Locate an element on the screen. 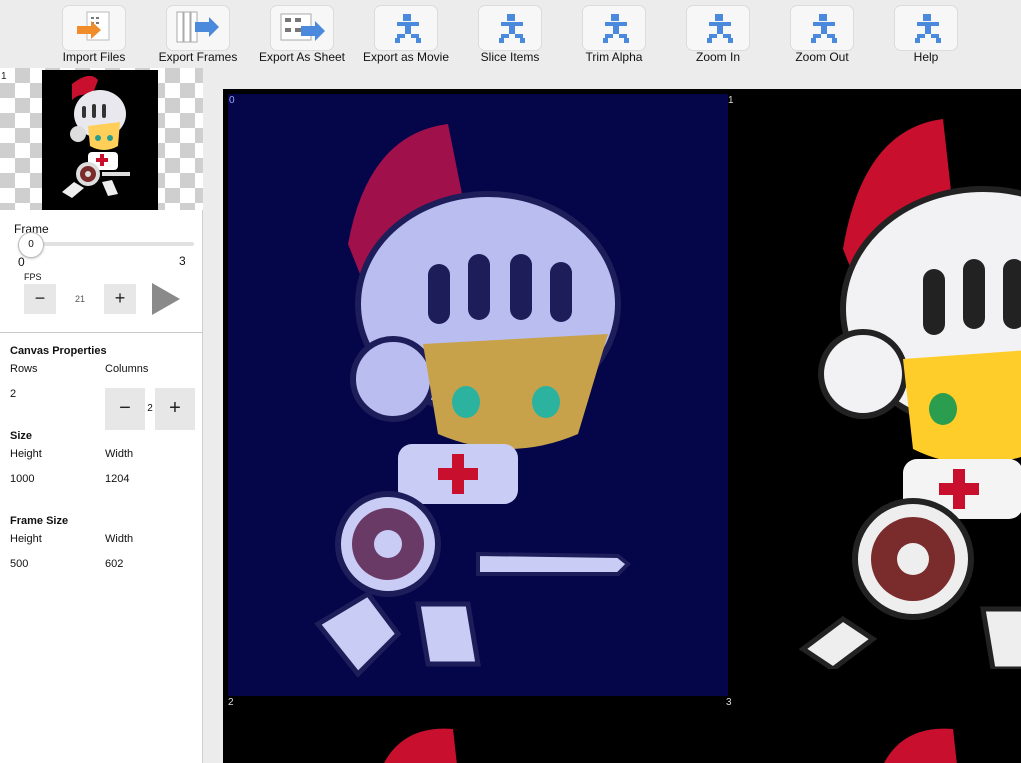 The height and width of the screenshot is (763, 1021). export-sheet-button: Export As Sheet is located at coordinates (302, 36).